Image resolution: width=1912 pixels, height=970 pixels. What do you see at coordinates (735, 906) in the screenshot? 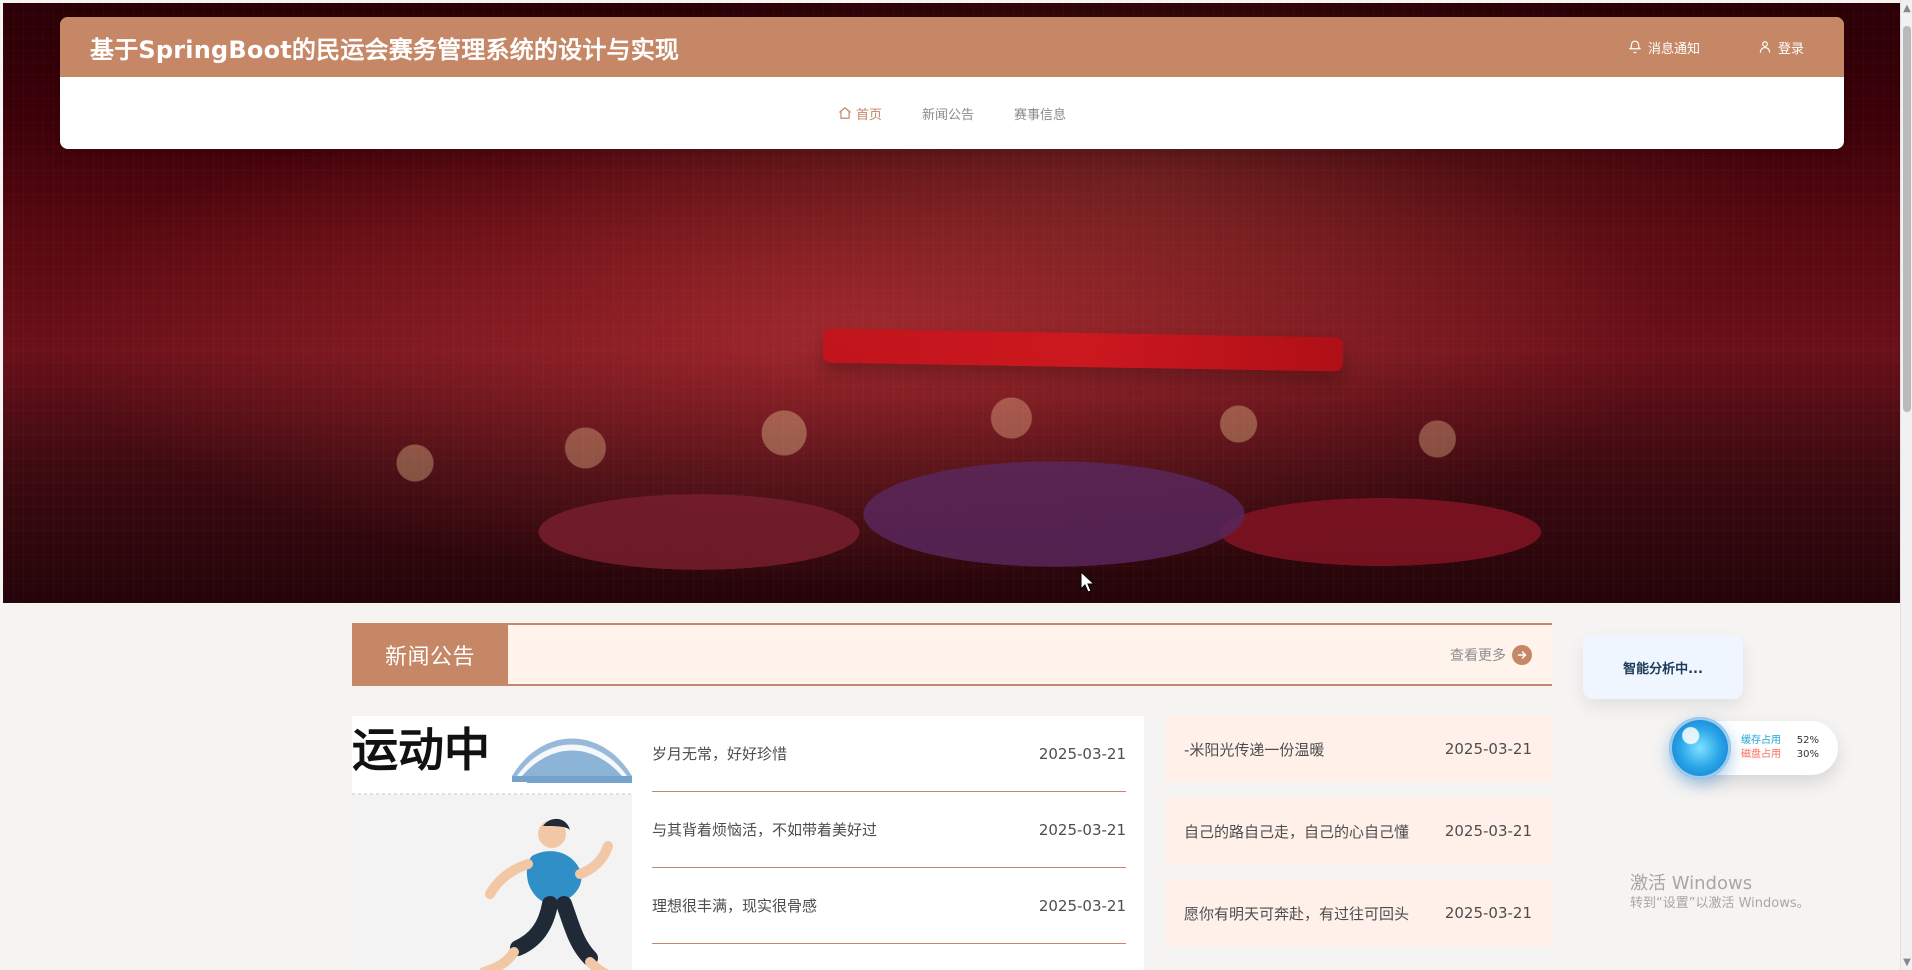
I see `news-title: 理想很丰满，现实很骨感` at bounding box center [735, 906].